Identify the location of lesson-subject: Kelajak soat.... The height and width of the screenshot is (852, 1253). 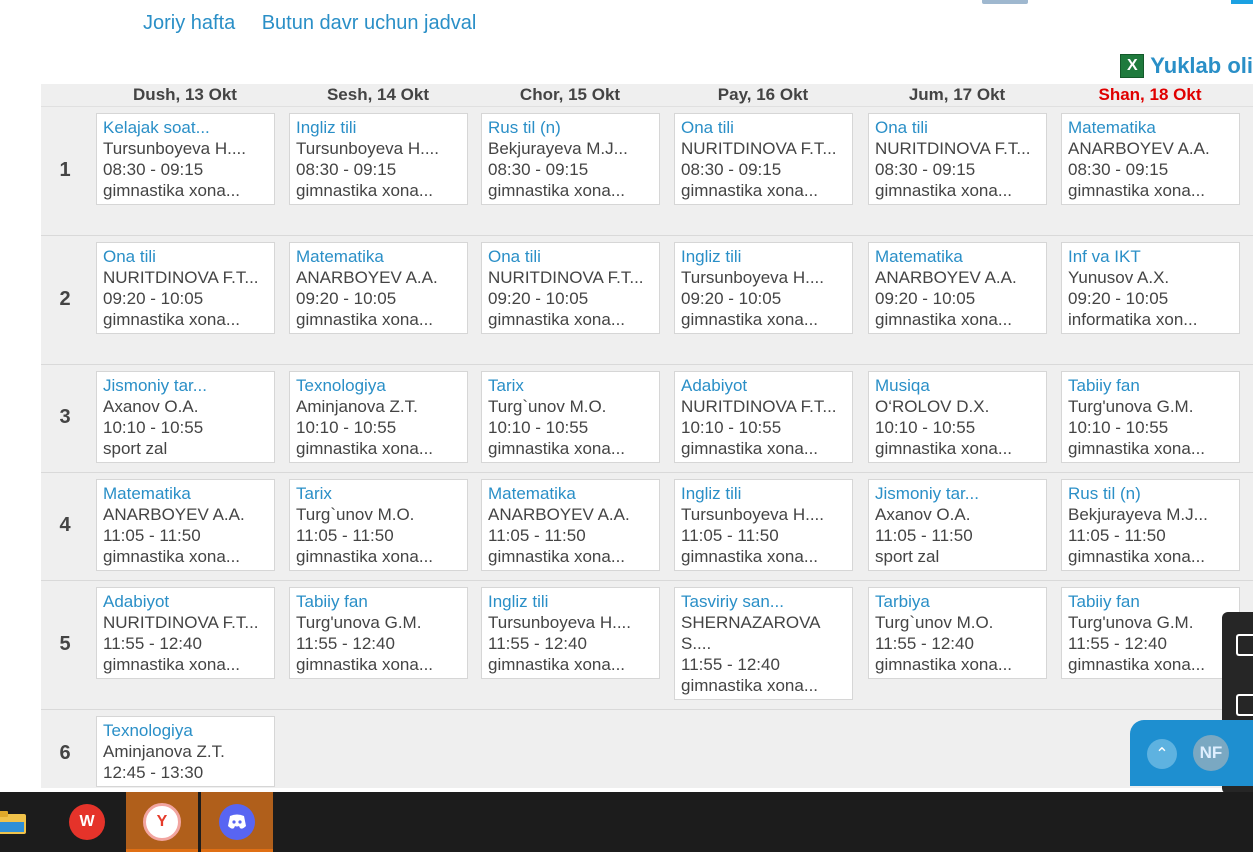
(185, 127).